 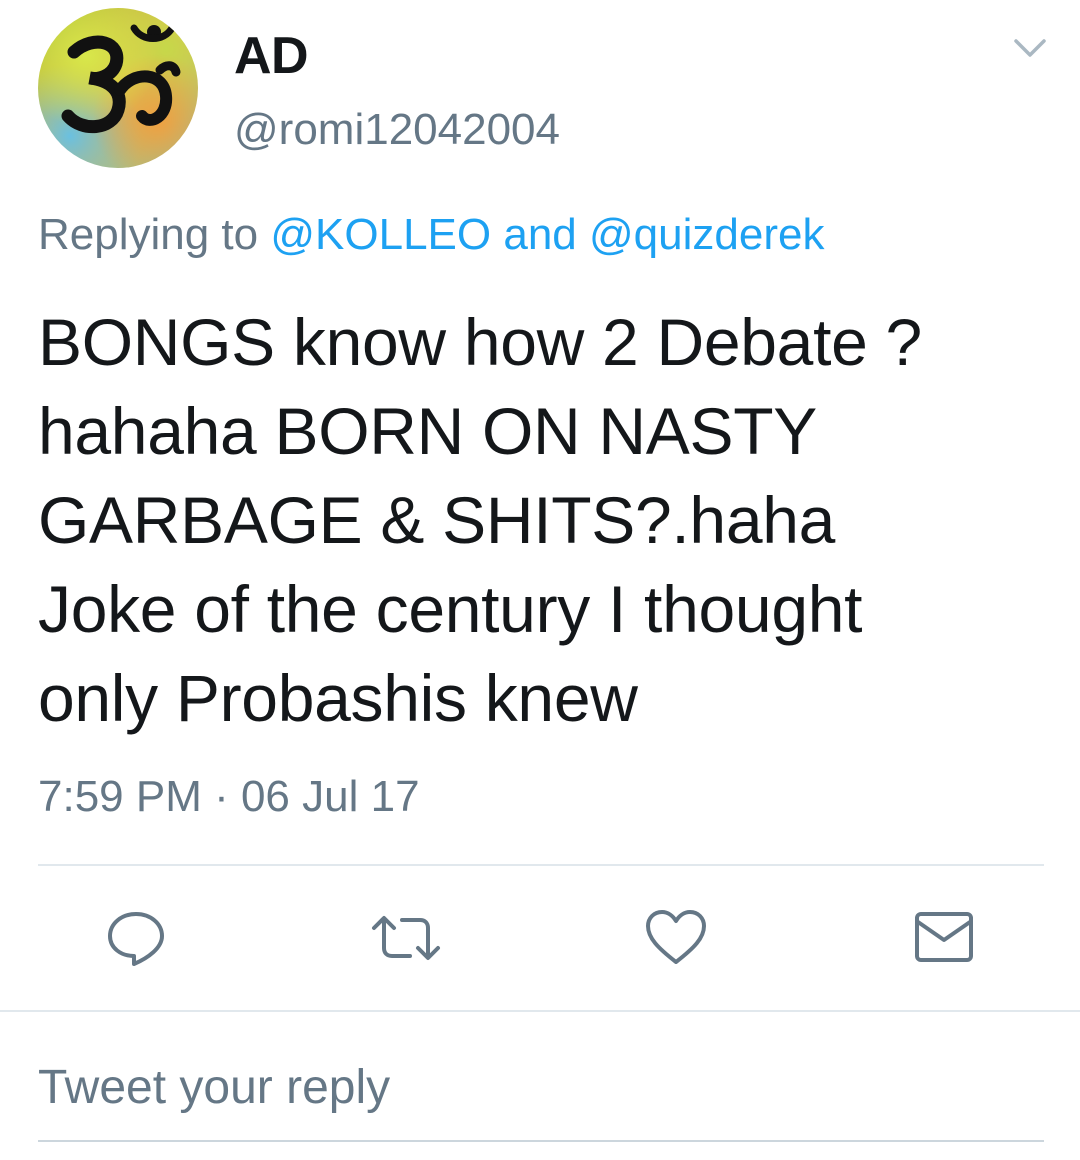 What do you see at coordinates (427, 431) in the screenshot?
I see `tweet-text-line: hahaha BORN ON NASTY` at bounding box center [427, 431].